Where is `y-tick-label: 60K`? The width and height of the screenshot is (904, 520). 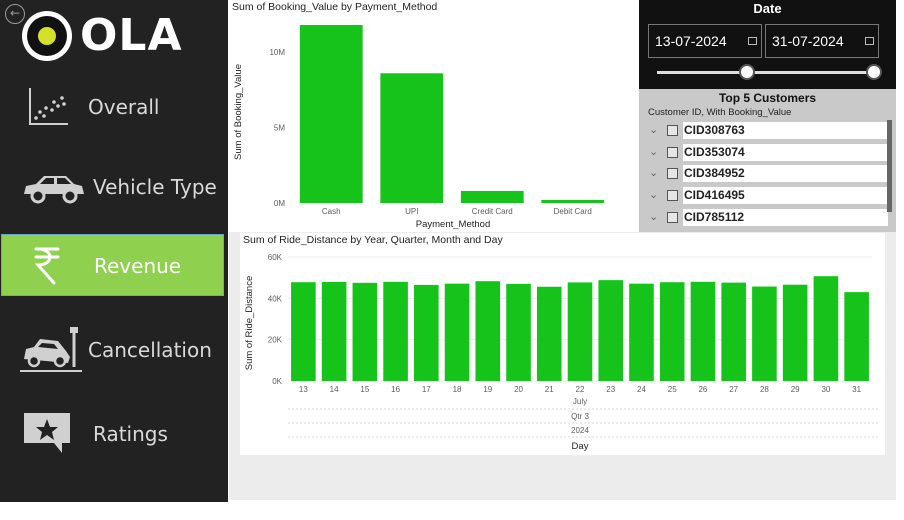
y-tick-label: 60K is located at coordinates (275, 257).